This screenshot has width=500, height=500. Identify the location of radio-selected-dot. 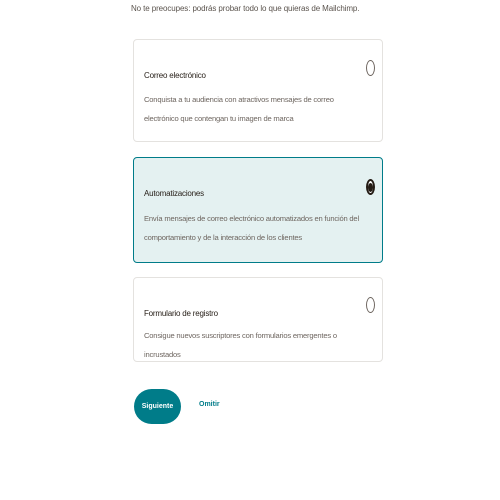
(370, 187).